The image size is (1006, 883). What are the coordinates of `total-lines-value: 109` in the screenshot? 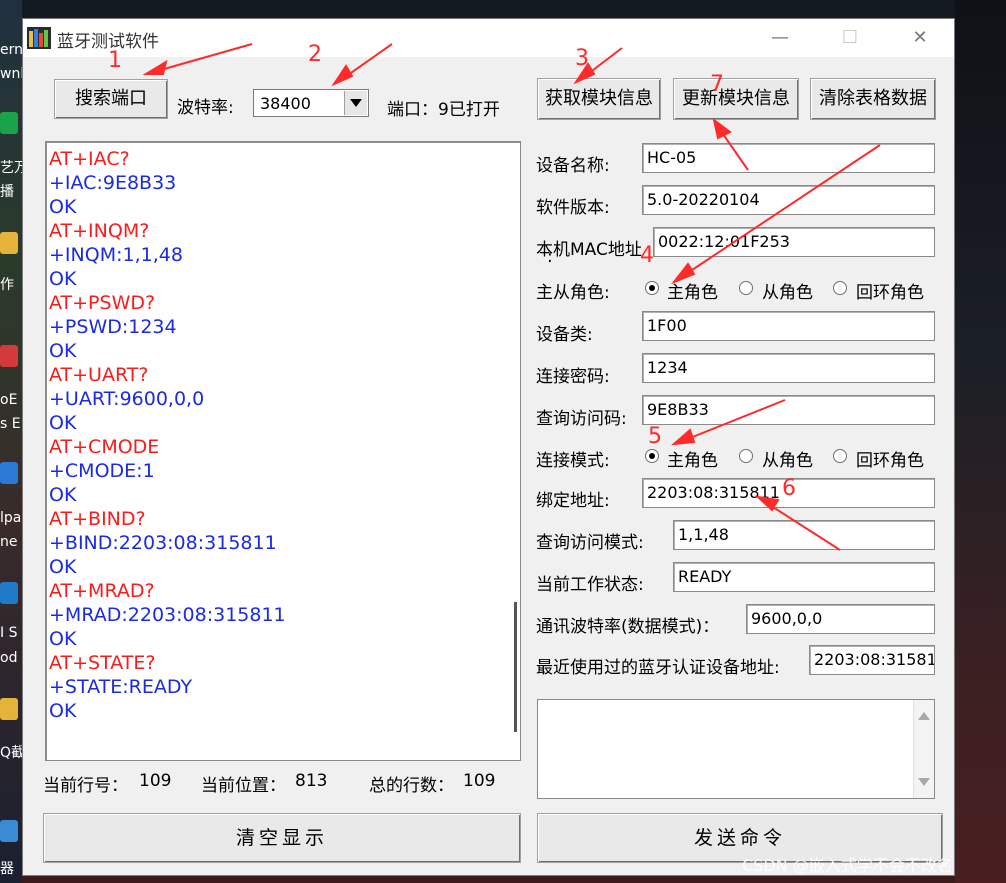 It's located at (479, 781).